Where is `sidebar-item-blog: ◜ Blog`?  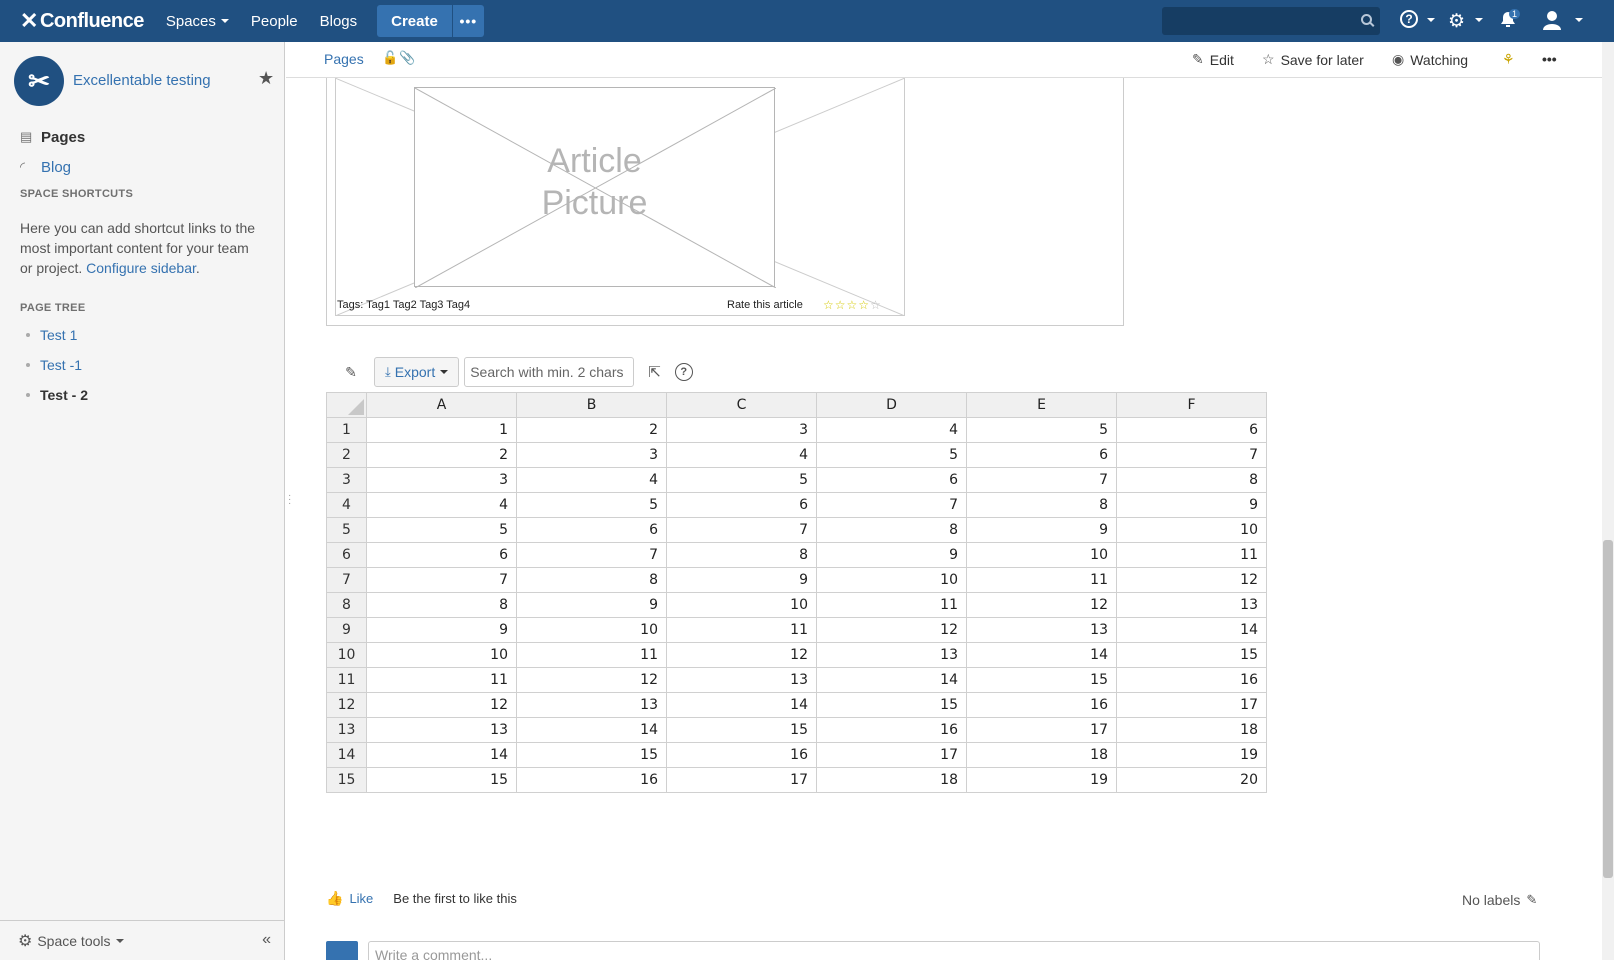
sidebar-item-blog: ◜ Blog is located at coordinates (52, 167).